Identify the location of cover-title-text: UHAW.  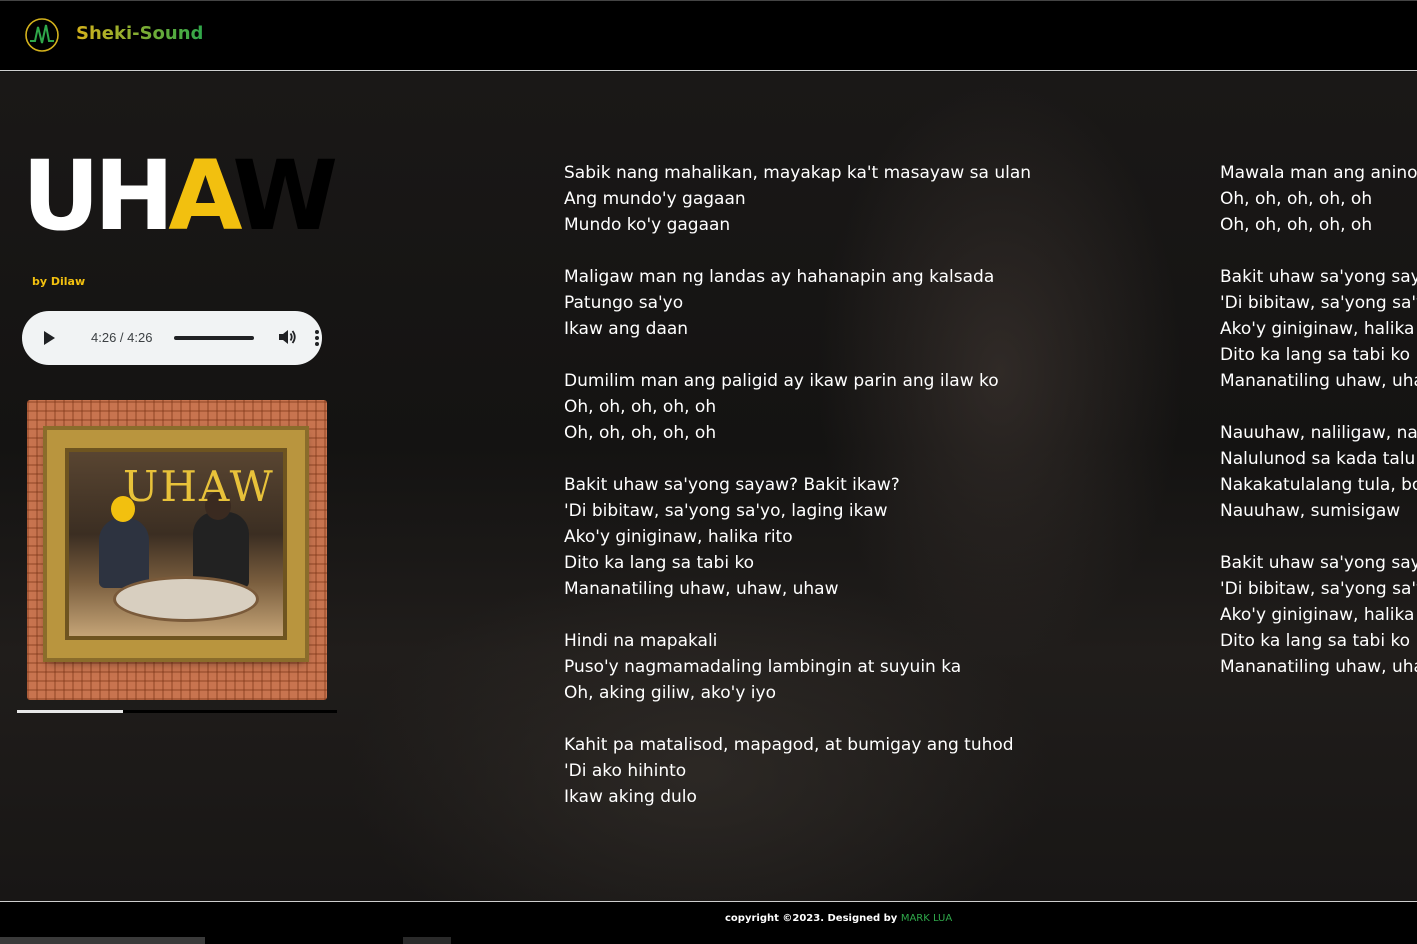
(199, 486).